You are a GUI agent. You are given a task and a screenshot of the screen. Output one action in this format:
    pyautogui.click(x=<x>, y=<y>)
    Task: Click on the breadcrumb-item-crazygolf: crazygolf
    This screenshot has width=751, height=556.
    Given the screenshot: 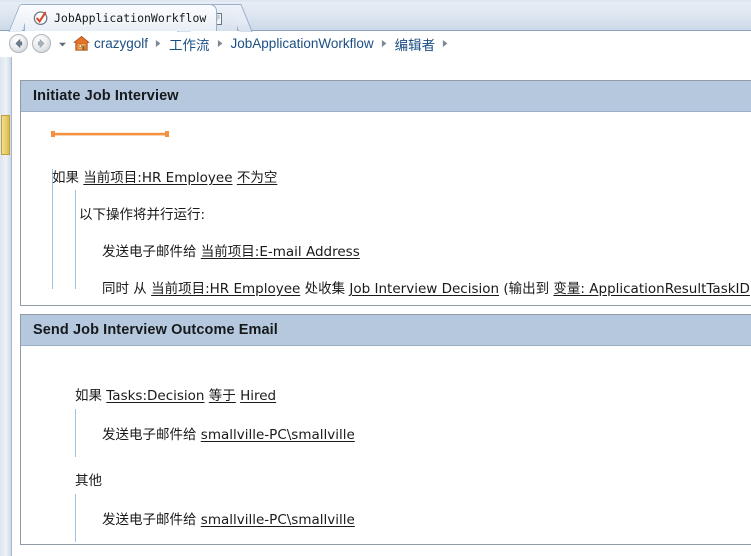 What is the action you would take?
    pyautogui.click(x=121, y=43)
    